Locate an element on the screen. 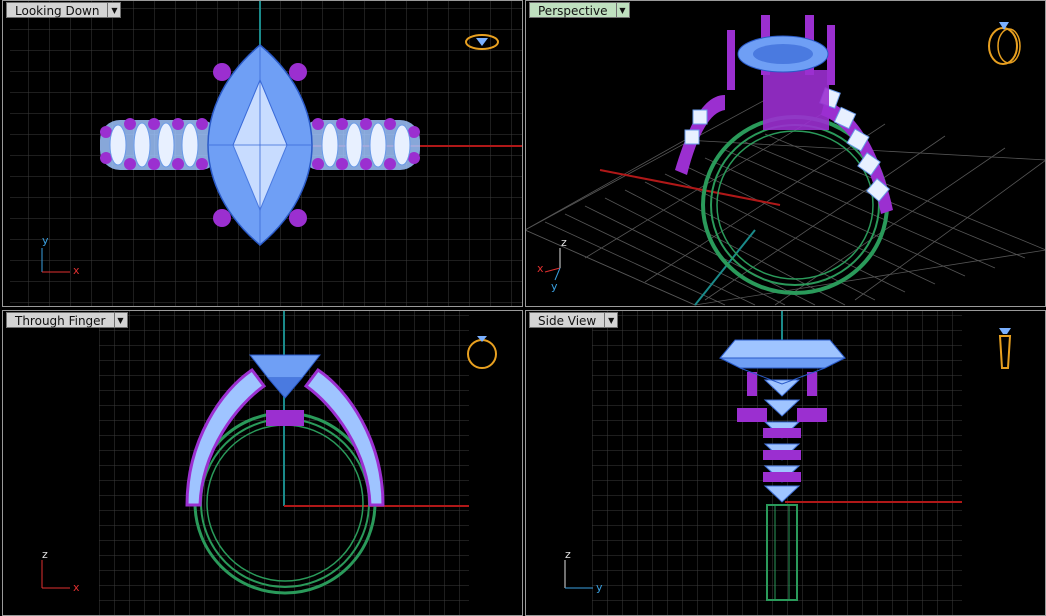  center-head is located at coordinates (781, 72).